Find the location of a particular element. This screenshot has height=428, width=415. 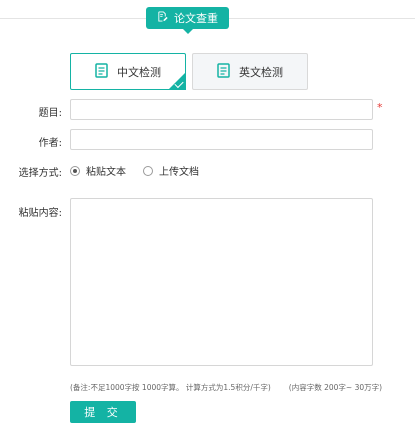

method-label: 选择方式: is located at coordinates (40, 173).